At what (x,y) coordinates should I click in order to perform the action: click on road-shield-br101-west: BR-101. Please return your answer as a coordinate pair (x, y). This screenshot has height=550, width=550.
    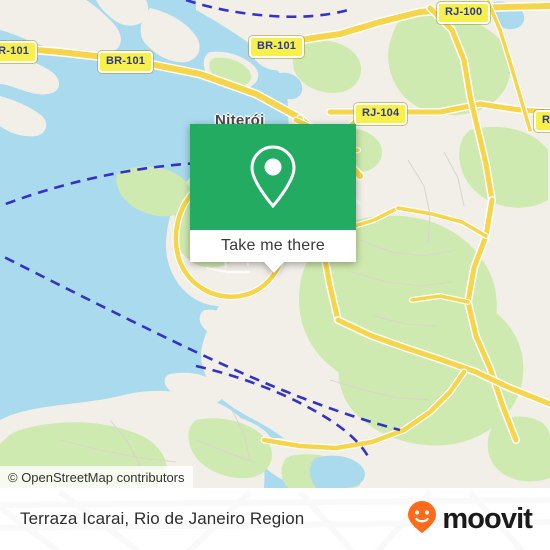
    Looking at the image, I should click on (19, 52).